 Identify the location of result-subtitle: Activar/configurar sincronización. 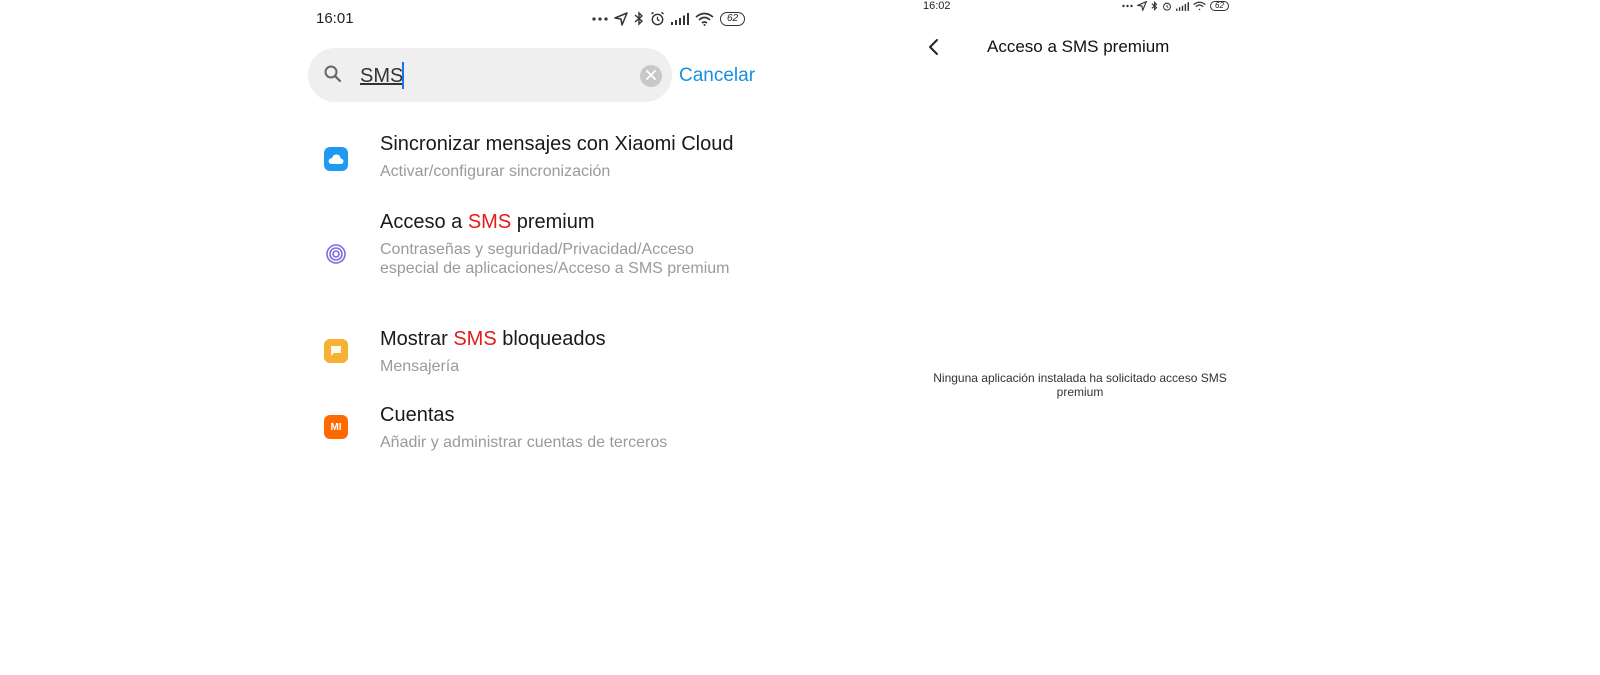
(495, 171).